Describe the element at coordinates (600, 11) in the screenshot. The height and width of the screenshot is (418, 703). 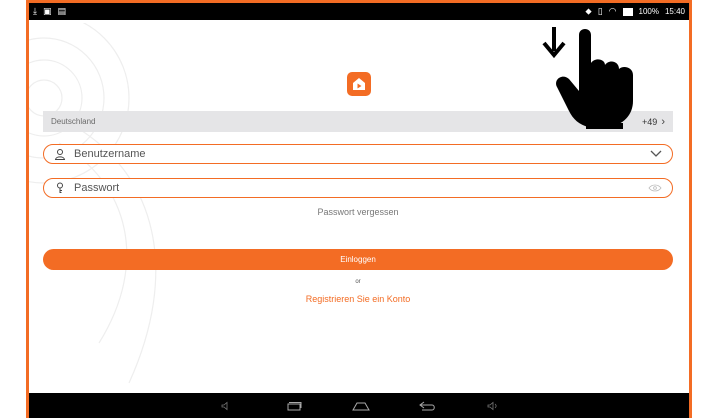
I see `vibrate-icon: ▯` at that location.